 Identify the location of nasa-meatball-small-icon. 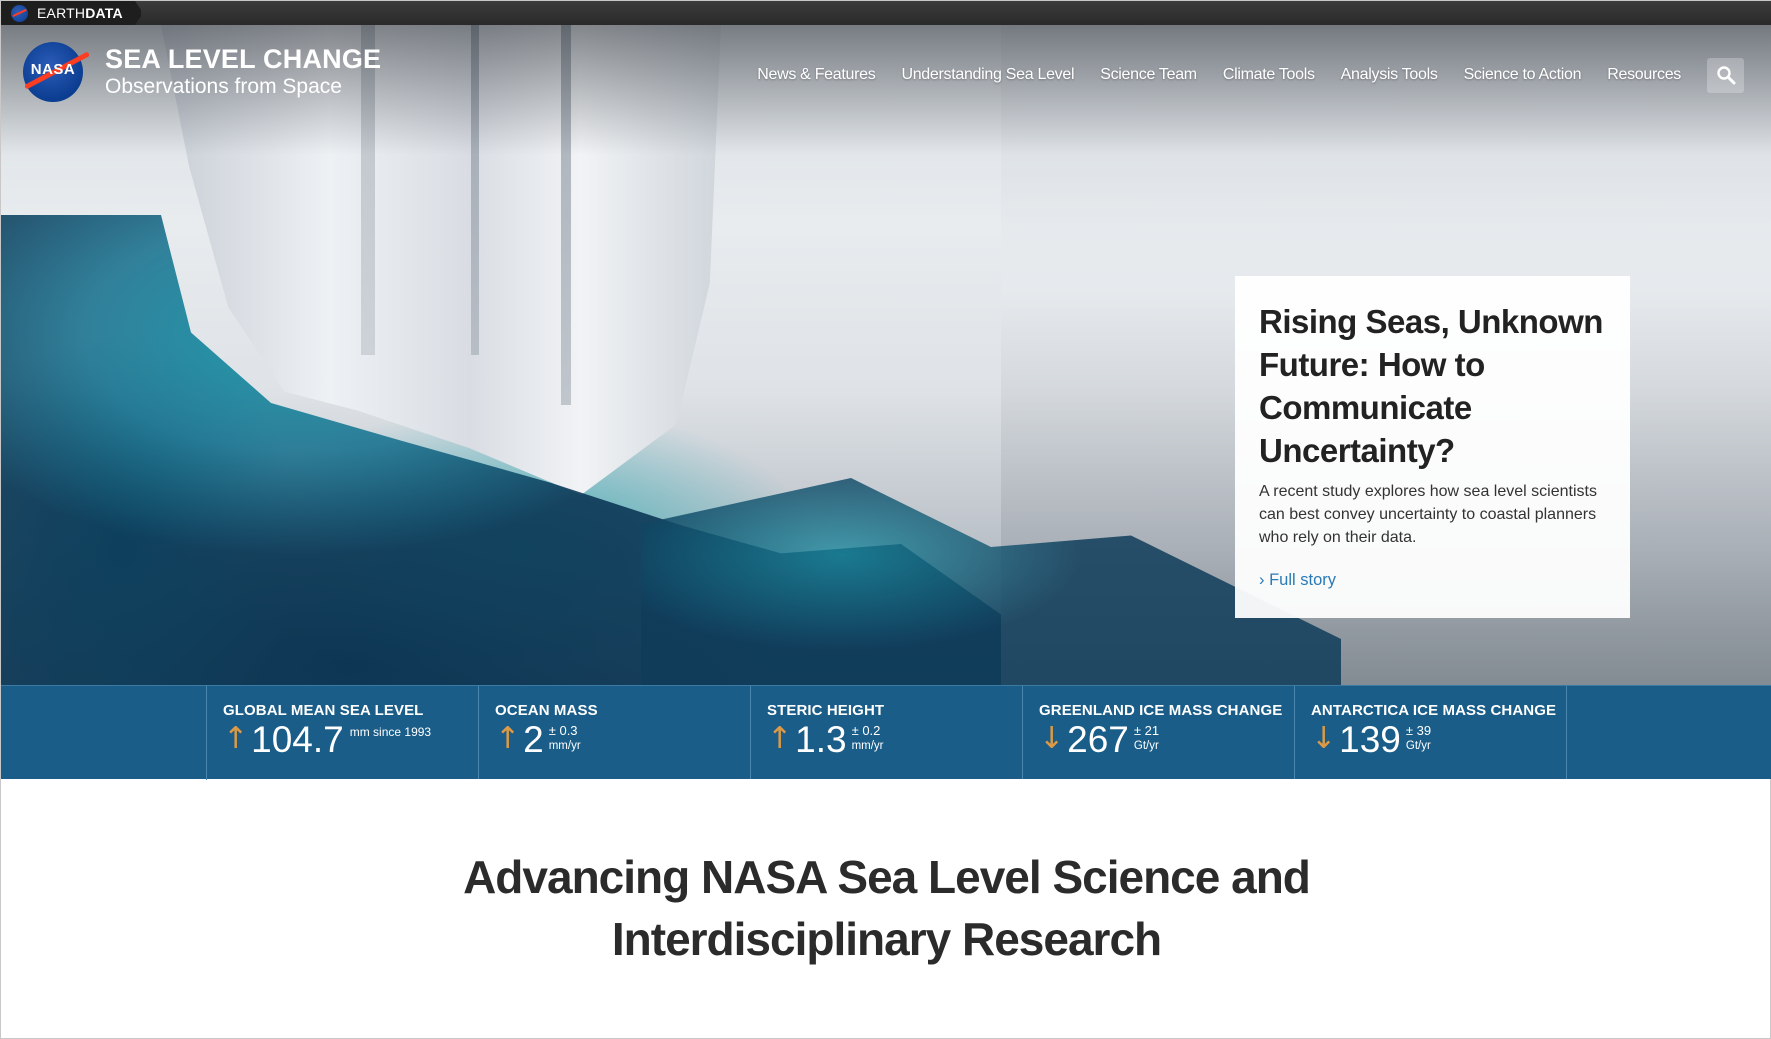
(19, 13).